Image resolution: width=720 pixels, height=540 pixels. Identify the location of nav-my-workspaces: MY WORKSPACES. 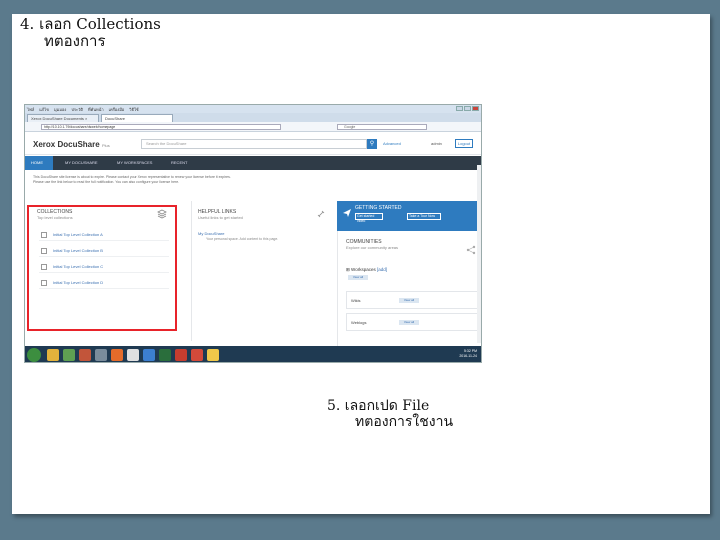
(134, 163).